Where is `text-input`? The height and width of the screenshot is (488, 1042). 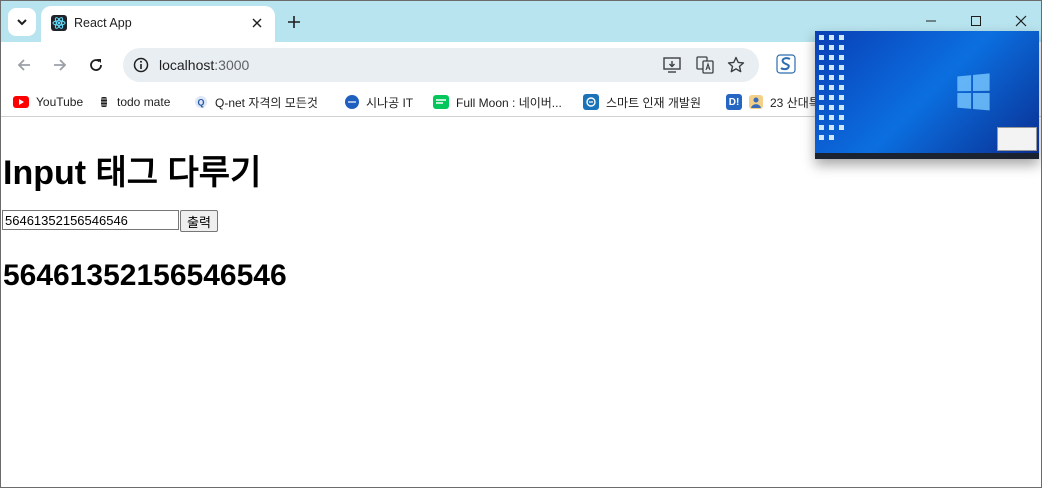 text-input is located at coordinates (90, 220).